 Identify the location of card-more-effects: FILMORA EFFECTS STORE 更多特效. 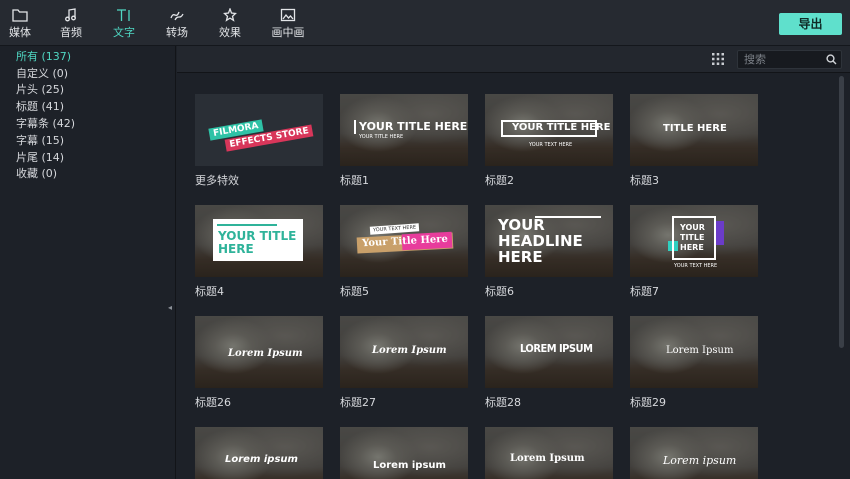
(259, 141).